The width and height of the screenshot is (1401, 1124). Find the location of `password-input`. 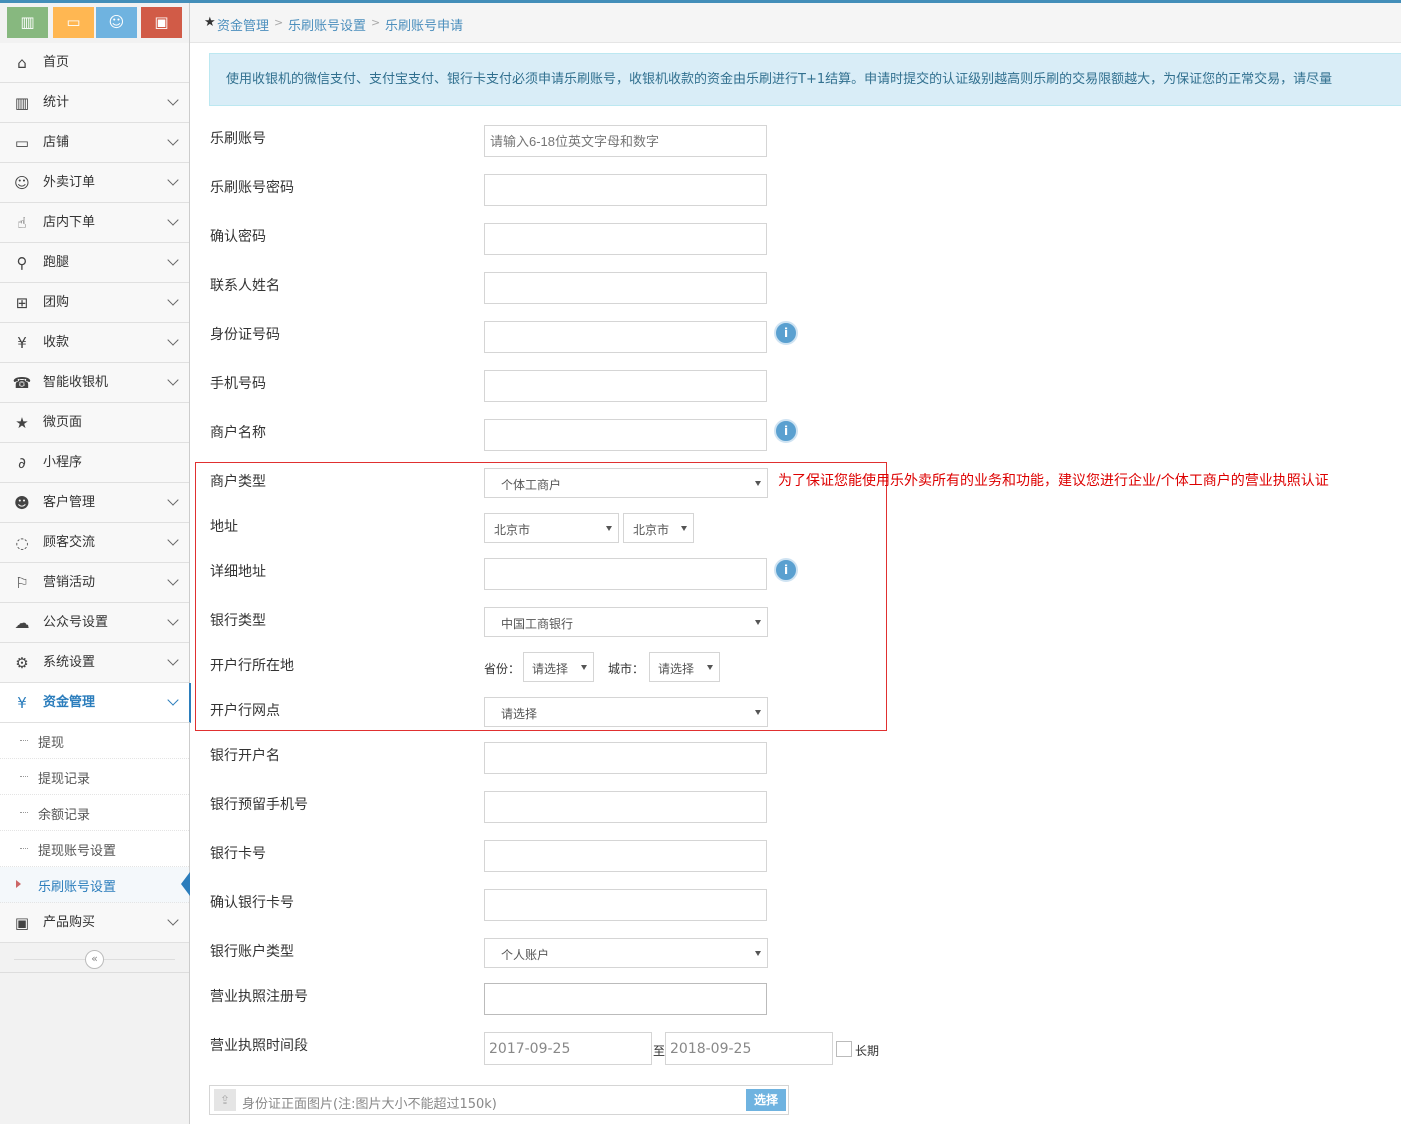

password-input is located at coordinates (625, 190).